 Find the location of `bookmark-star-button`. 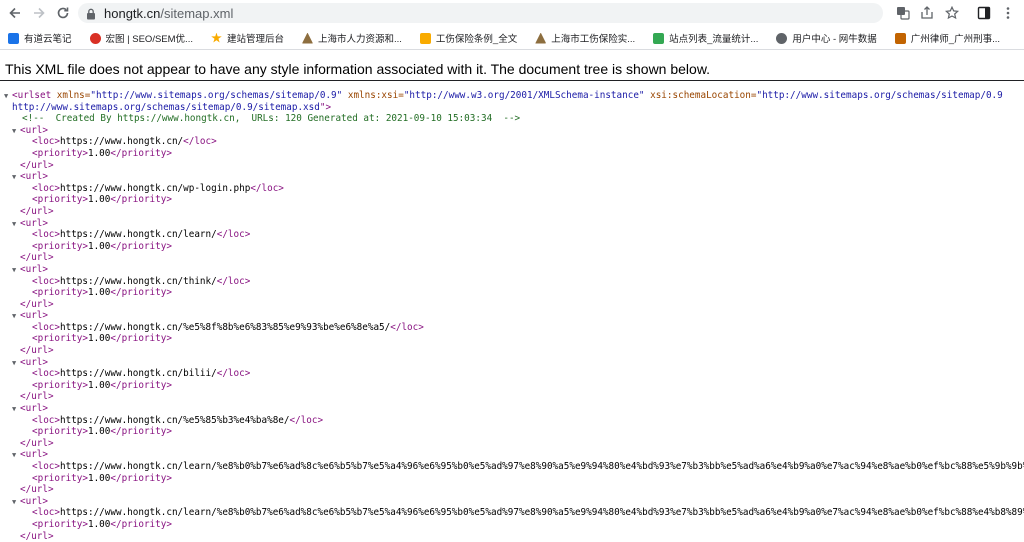

bookmark-star-button is located at coordinates (952, 13).